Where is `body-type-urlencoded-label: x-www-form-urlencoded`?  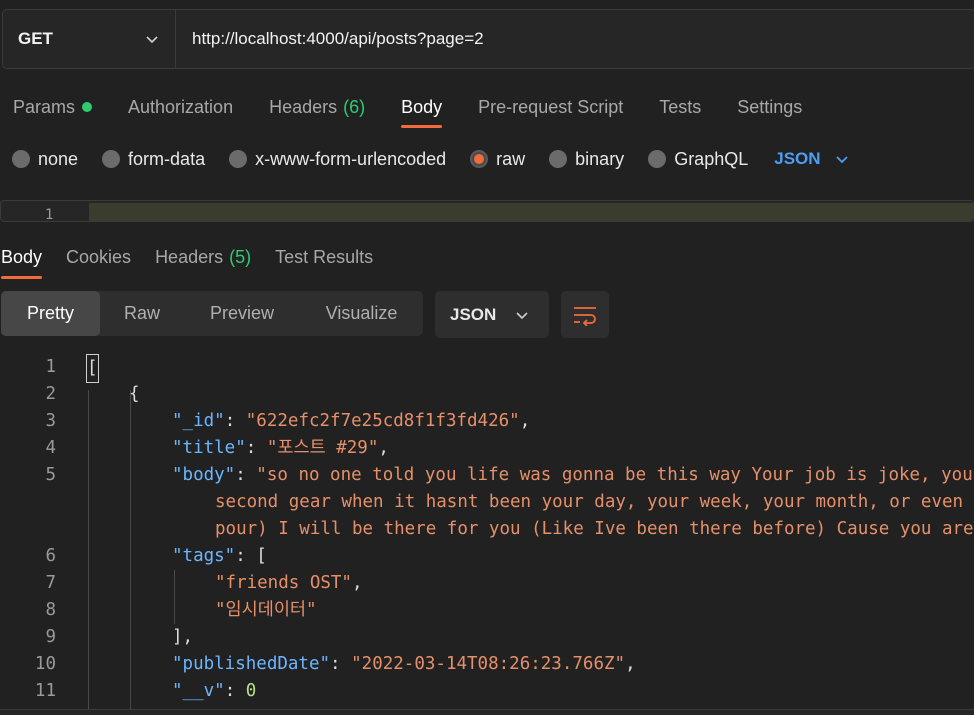
body-type-urlencoded-label: x-www-form-urlencoded is located at coordinates (351, 158).